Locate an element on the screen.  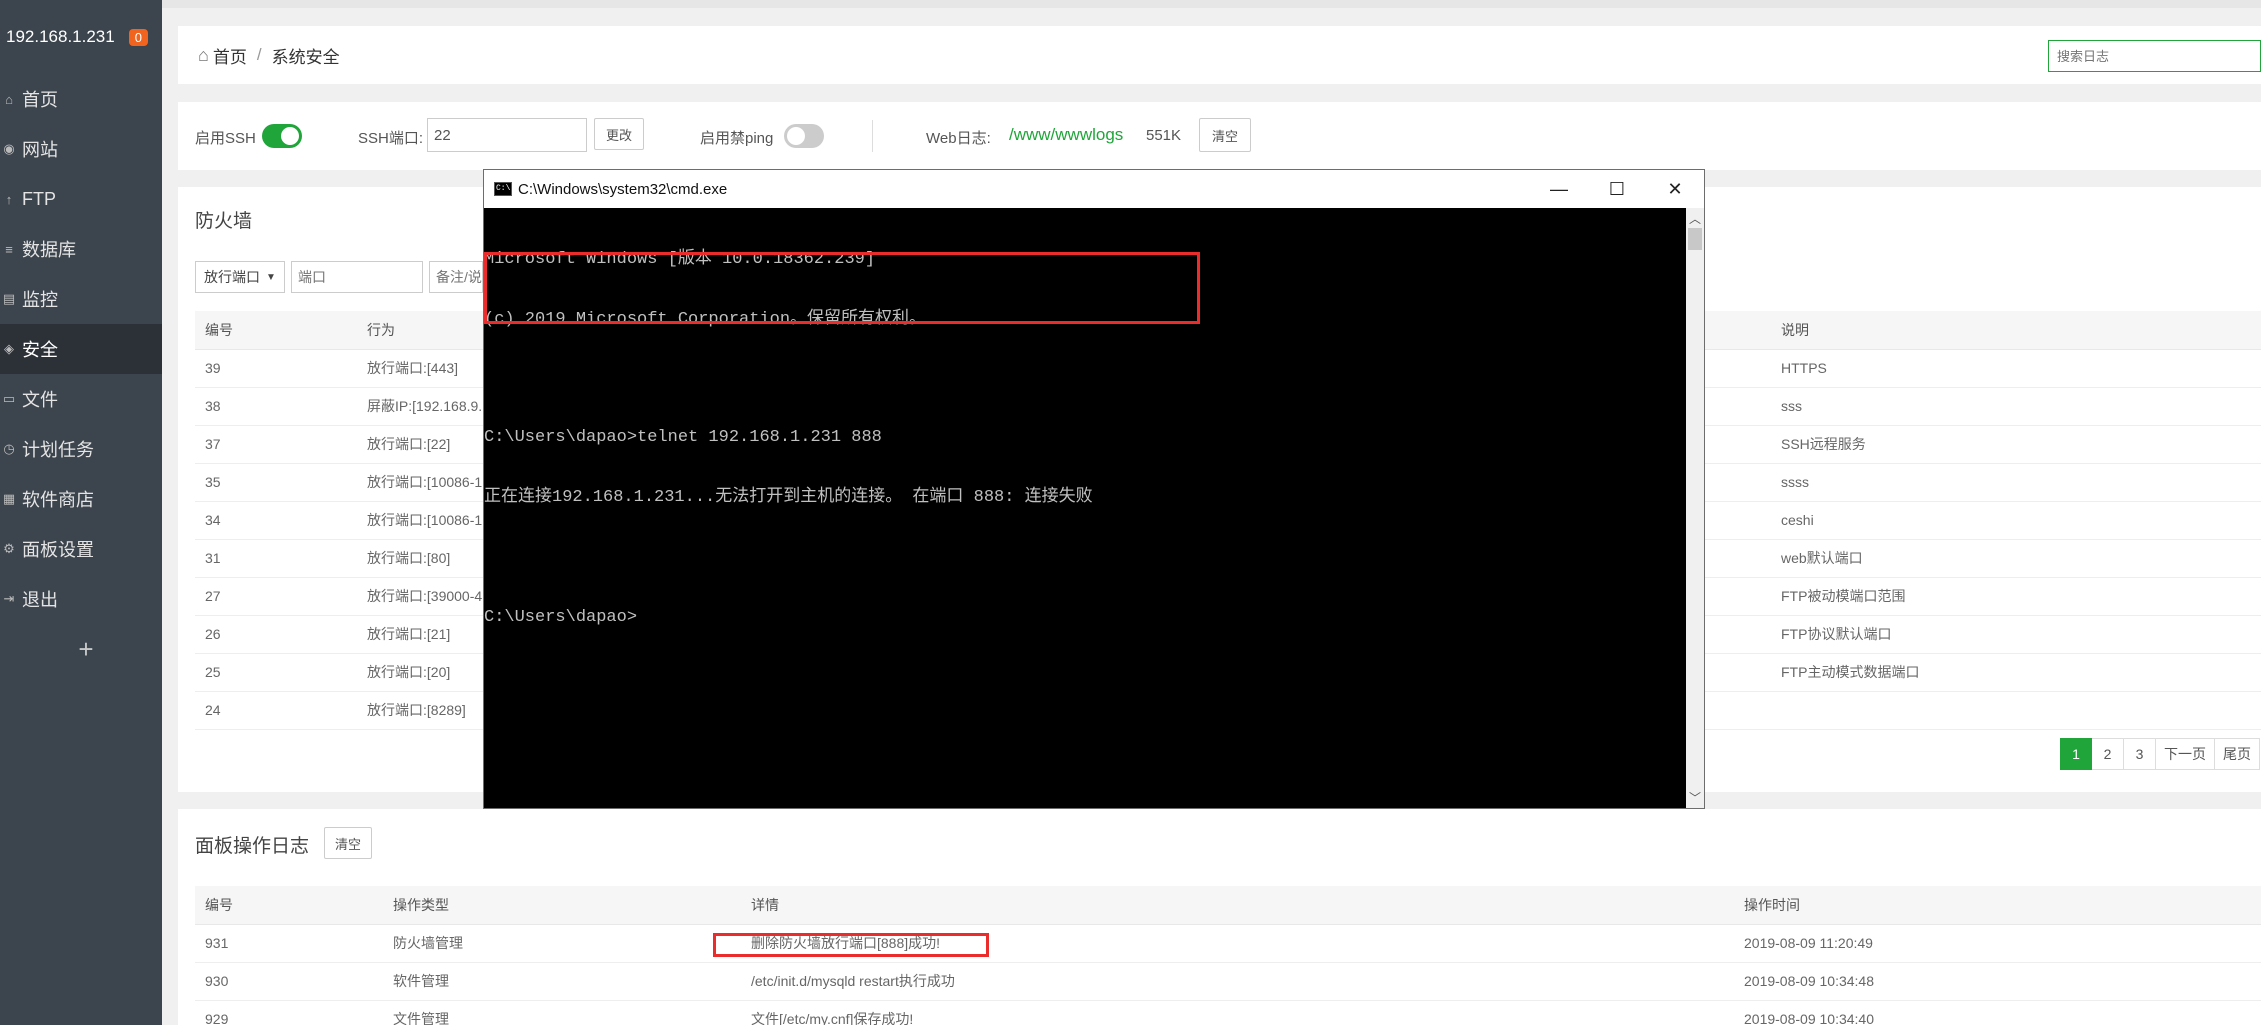
cell-note: sss is located at coordinates (2016, 406).